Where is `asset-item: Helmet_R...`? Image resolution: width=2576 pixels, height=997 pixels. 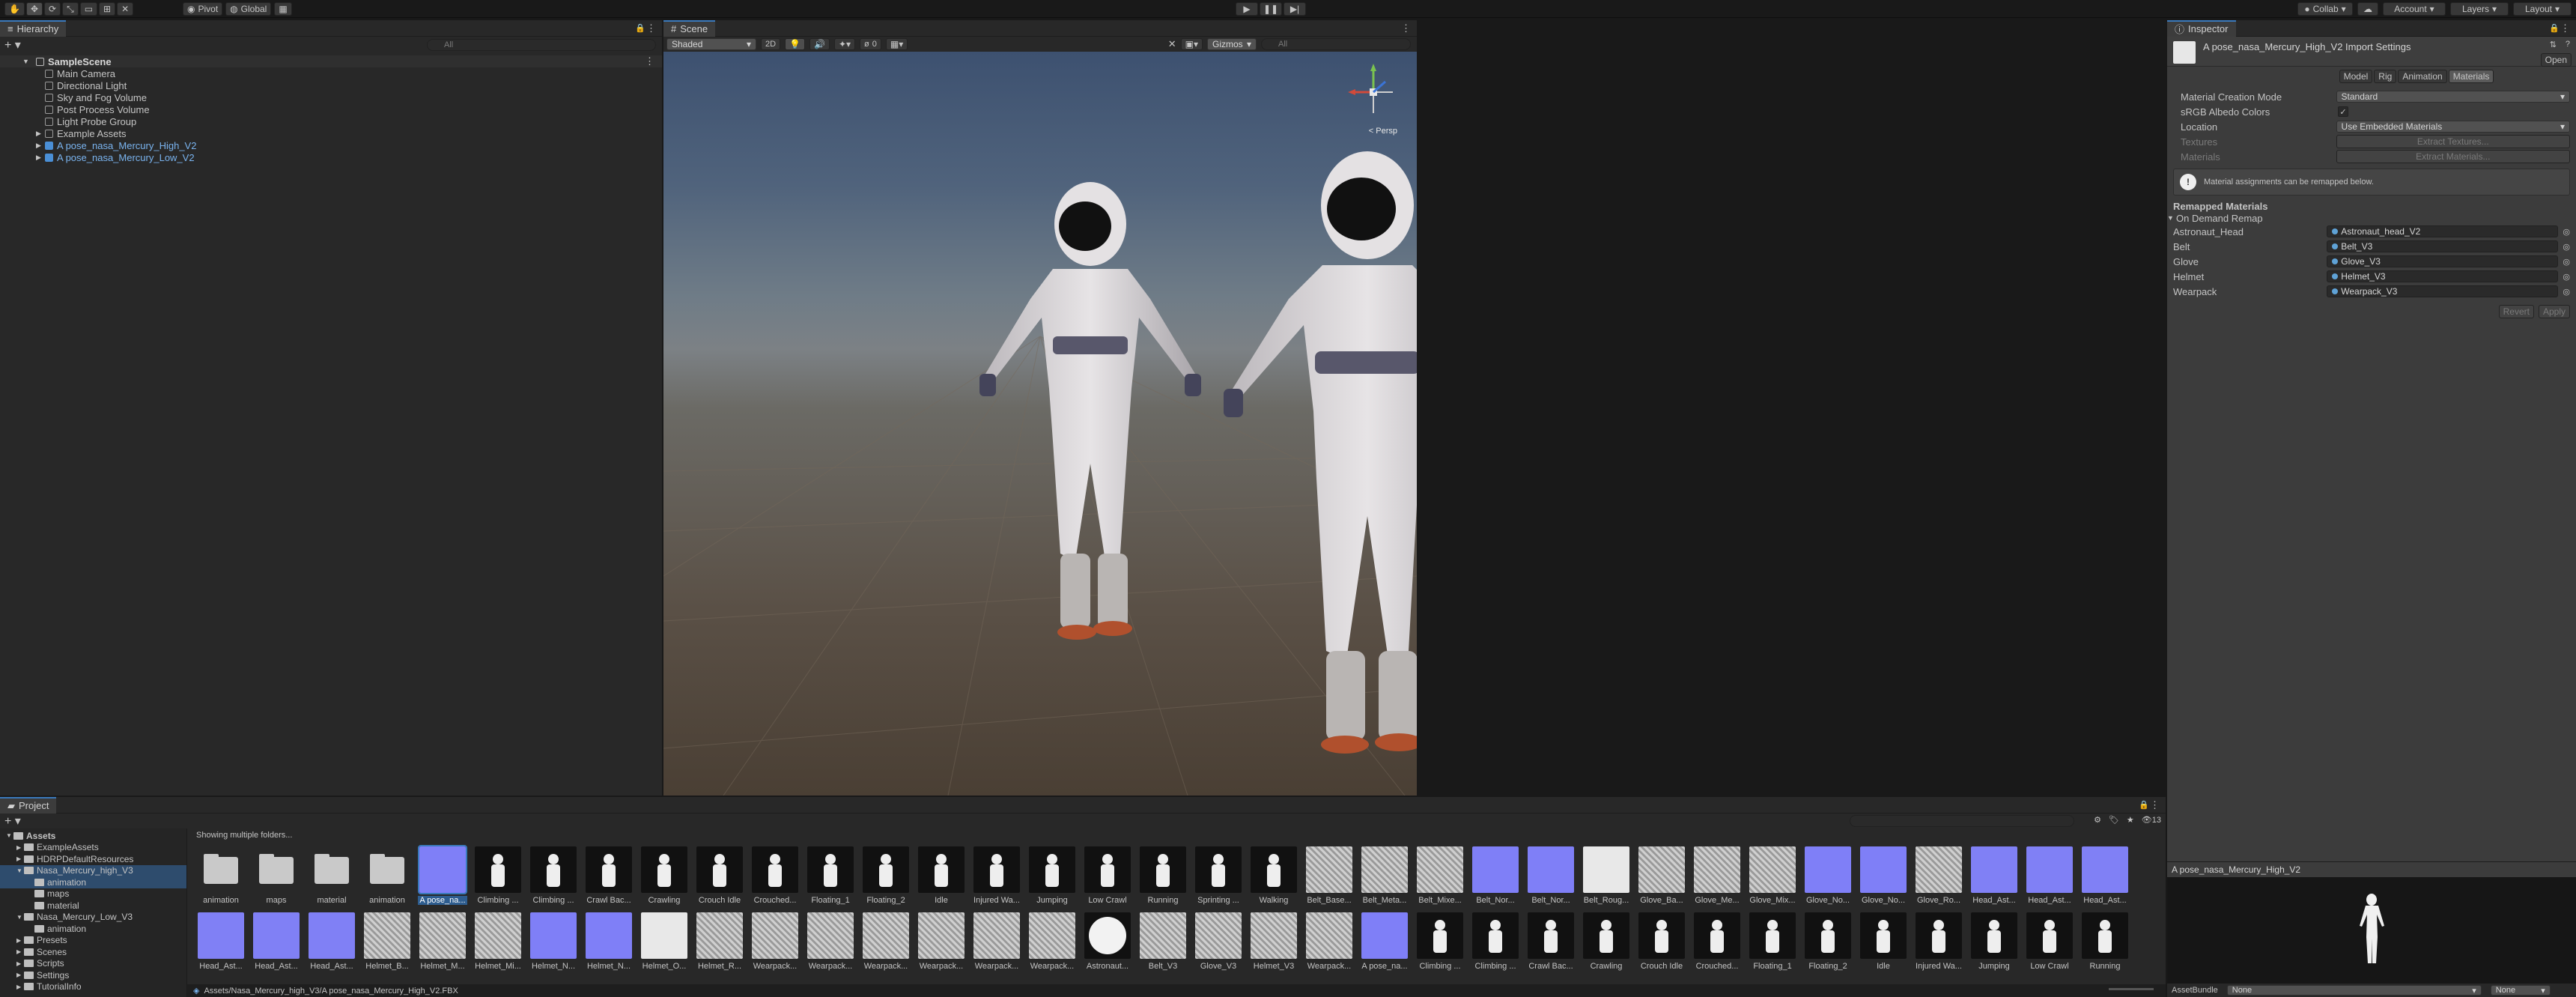 asset-item: Helmet_R... is located at coordinates (719, 945).